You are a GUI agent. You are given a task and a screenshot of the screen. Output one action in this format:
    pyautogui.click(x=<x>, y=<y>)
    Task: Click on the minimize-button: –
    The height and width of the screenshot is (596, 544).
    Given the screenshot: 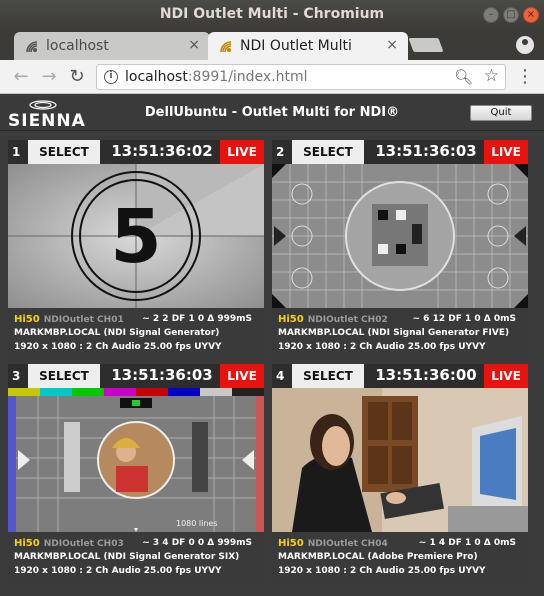 What is the action you would take?
    pyautogui.click(x=491, y=15)
    